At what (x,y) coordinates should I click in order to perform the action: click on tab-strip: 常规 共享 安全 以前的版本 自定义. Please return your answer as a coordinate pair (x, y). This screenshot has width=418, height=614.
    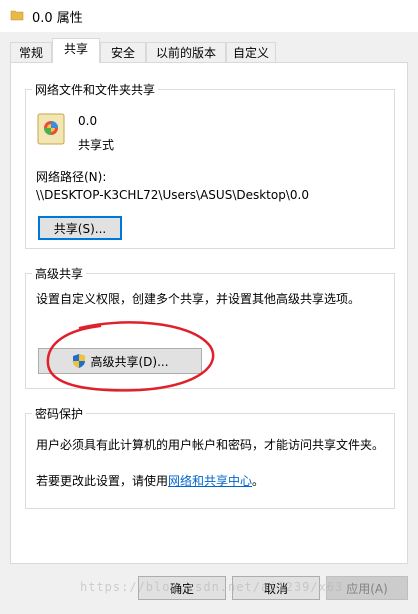
    Looking at the image, I should click on (209, 50).